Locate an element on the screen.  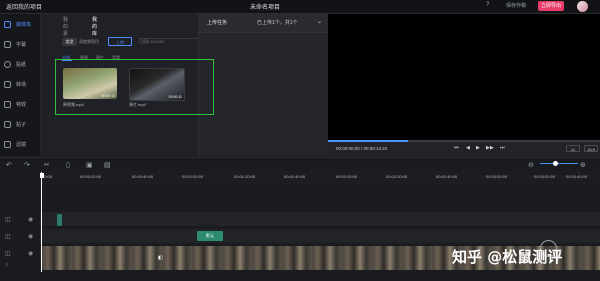
nav-item-sticker: 贴纸 is located at coordinates (20, 66).